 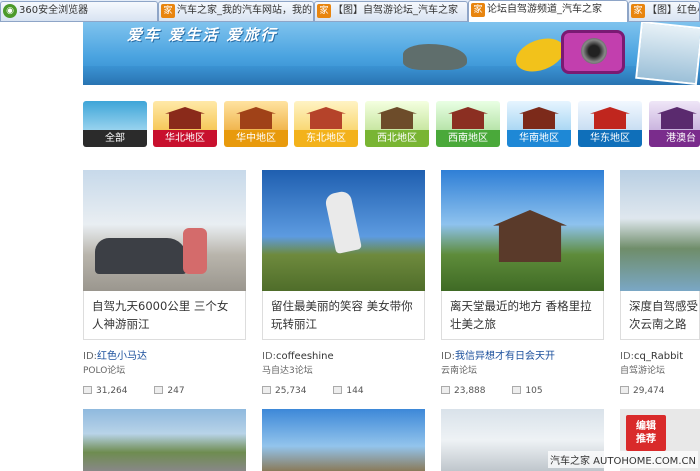 What do you see at coordinates (397, 138) in the screenshot?
I see `region-label: 西北地区` at bounding box center [397, 138].